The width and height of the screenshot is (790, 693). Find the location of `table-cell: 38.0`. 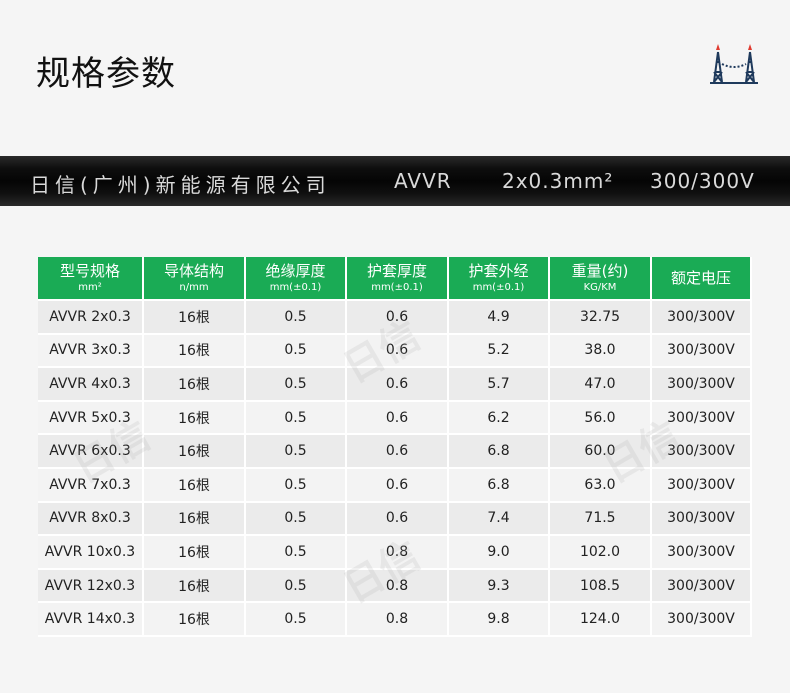

table-cell: 38.0 is located at coordinates (601, 351).